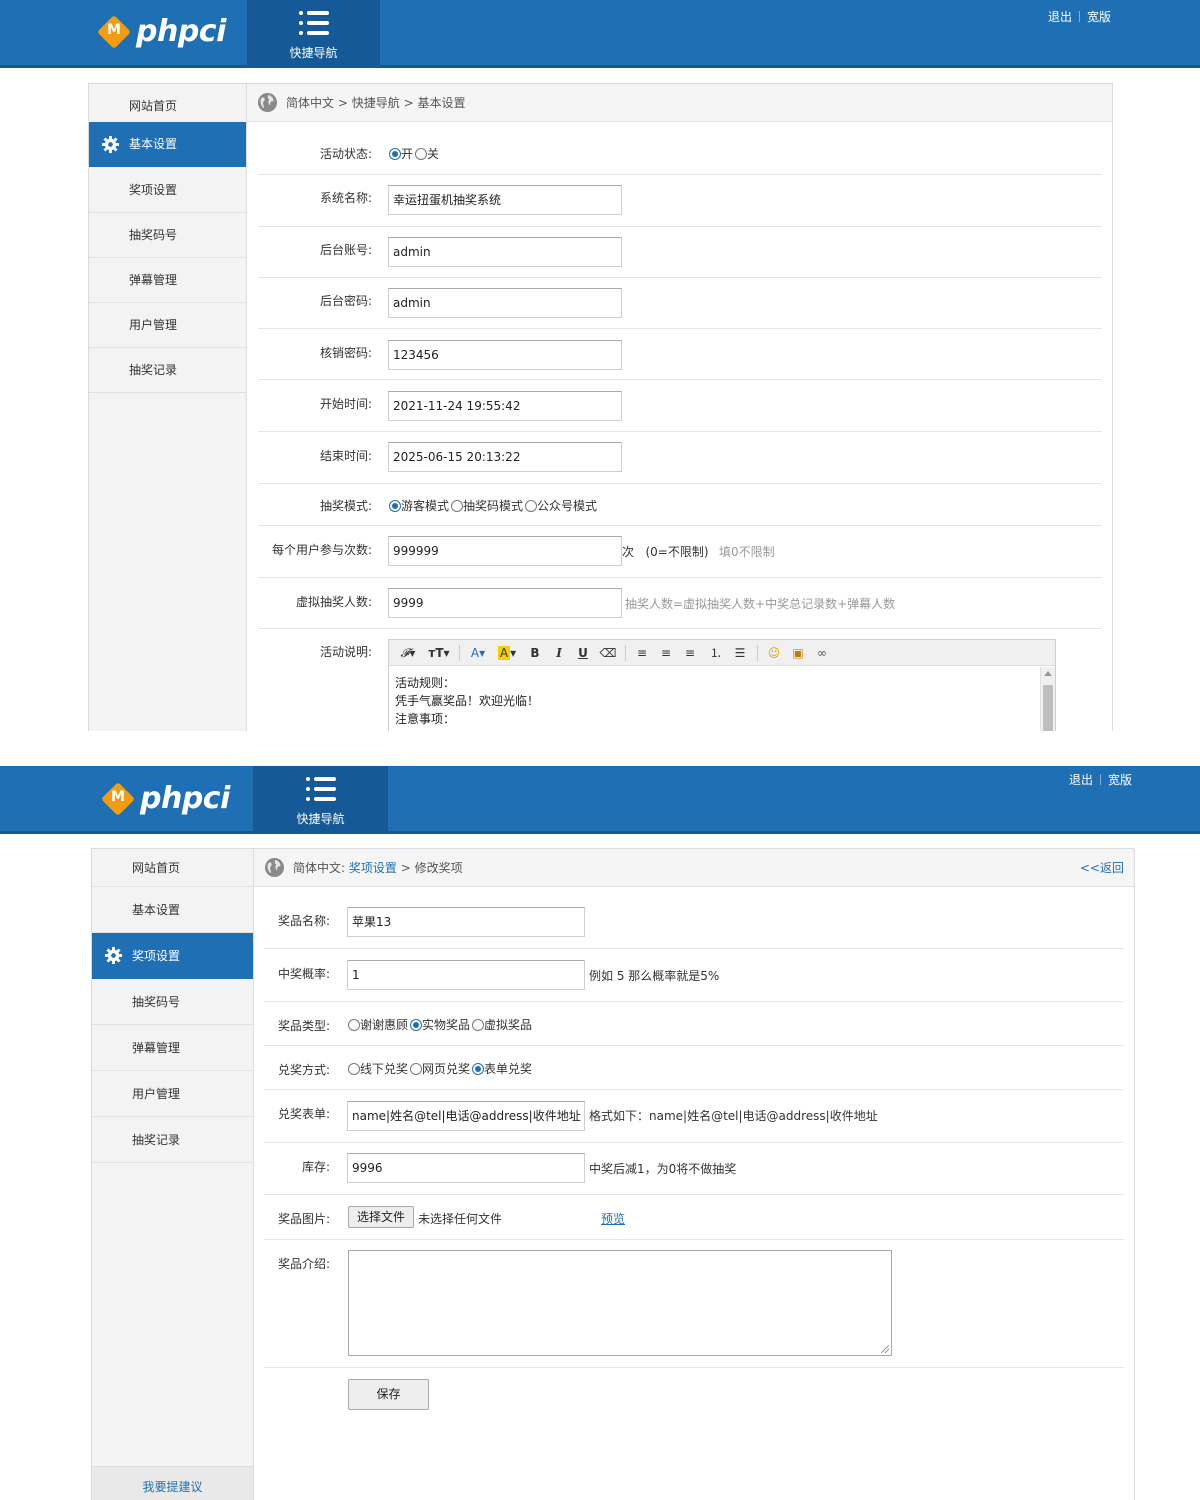  What do you see at coordinates (505, 355) in the screenshot?
I see `verify-input: 123456` at bounding box center [505, 355].